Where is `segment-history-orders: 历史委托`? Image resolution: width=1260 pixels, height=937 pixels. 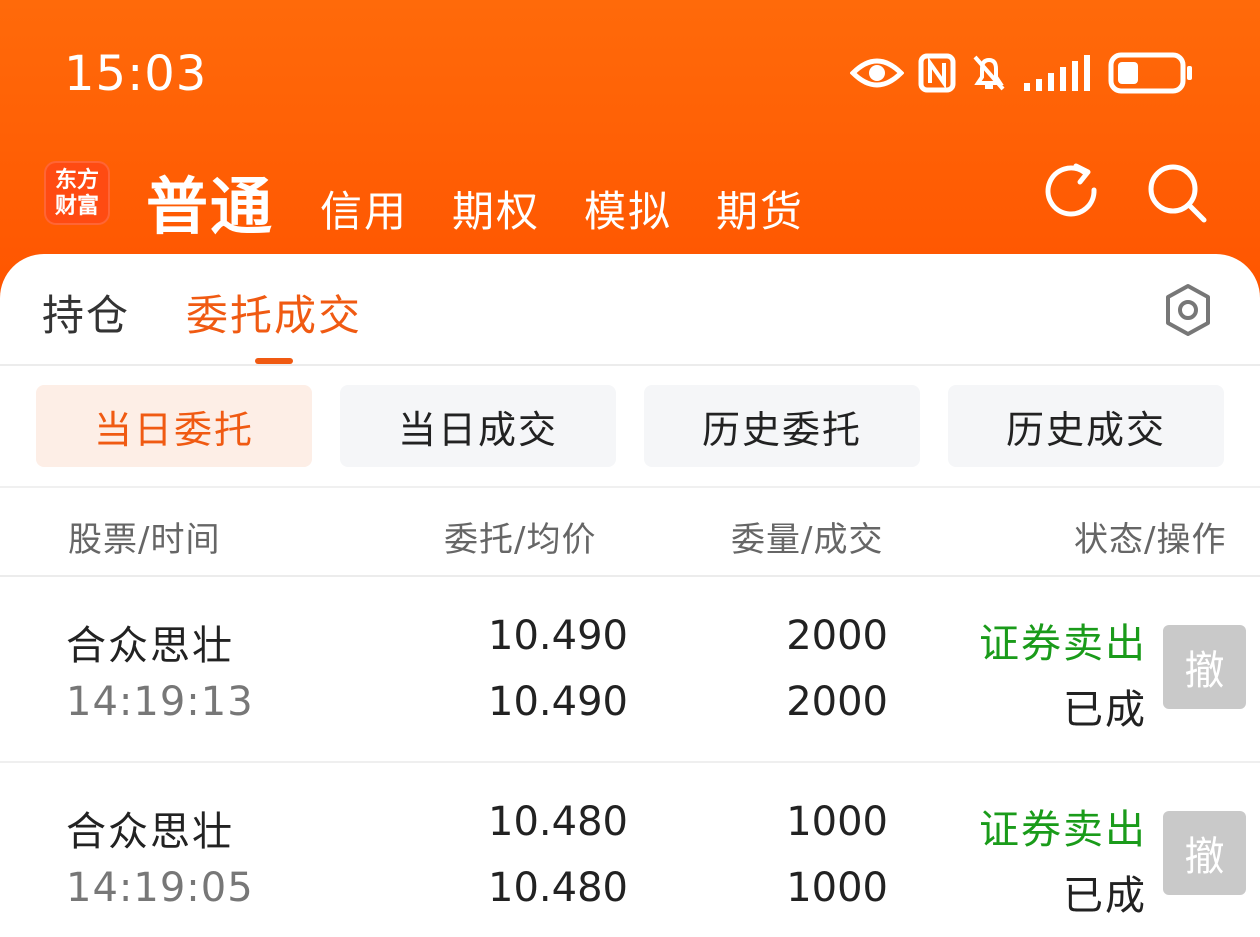
segment-history-orders: 历史委托 is located at coordinates (782, 426).